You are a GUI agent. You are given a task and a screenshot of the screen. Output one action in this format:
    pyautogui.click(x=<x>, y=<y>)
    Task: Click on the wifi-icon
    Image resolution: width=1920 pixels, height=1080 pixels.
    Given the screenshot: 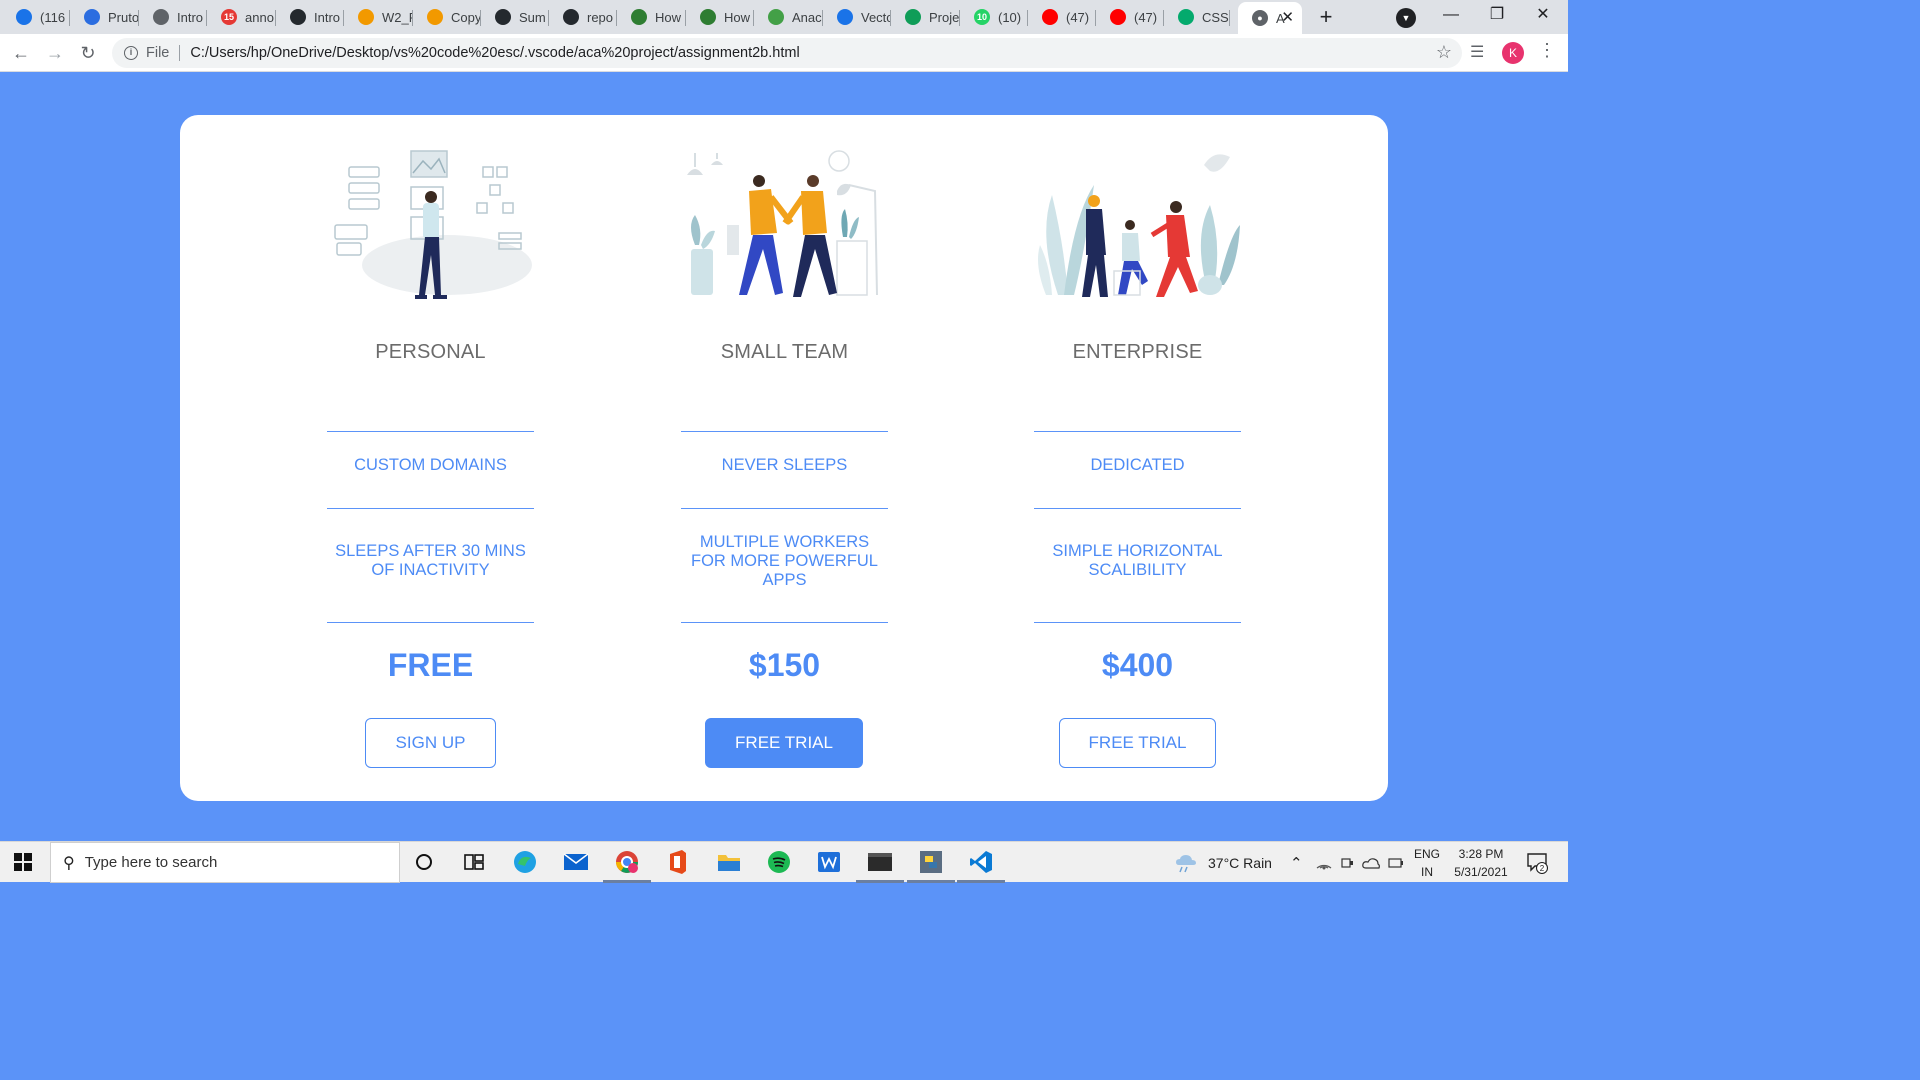 What is the action you would take?
    pyautogui.click(x=1324, y=862)
    